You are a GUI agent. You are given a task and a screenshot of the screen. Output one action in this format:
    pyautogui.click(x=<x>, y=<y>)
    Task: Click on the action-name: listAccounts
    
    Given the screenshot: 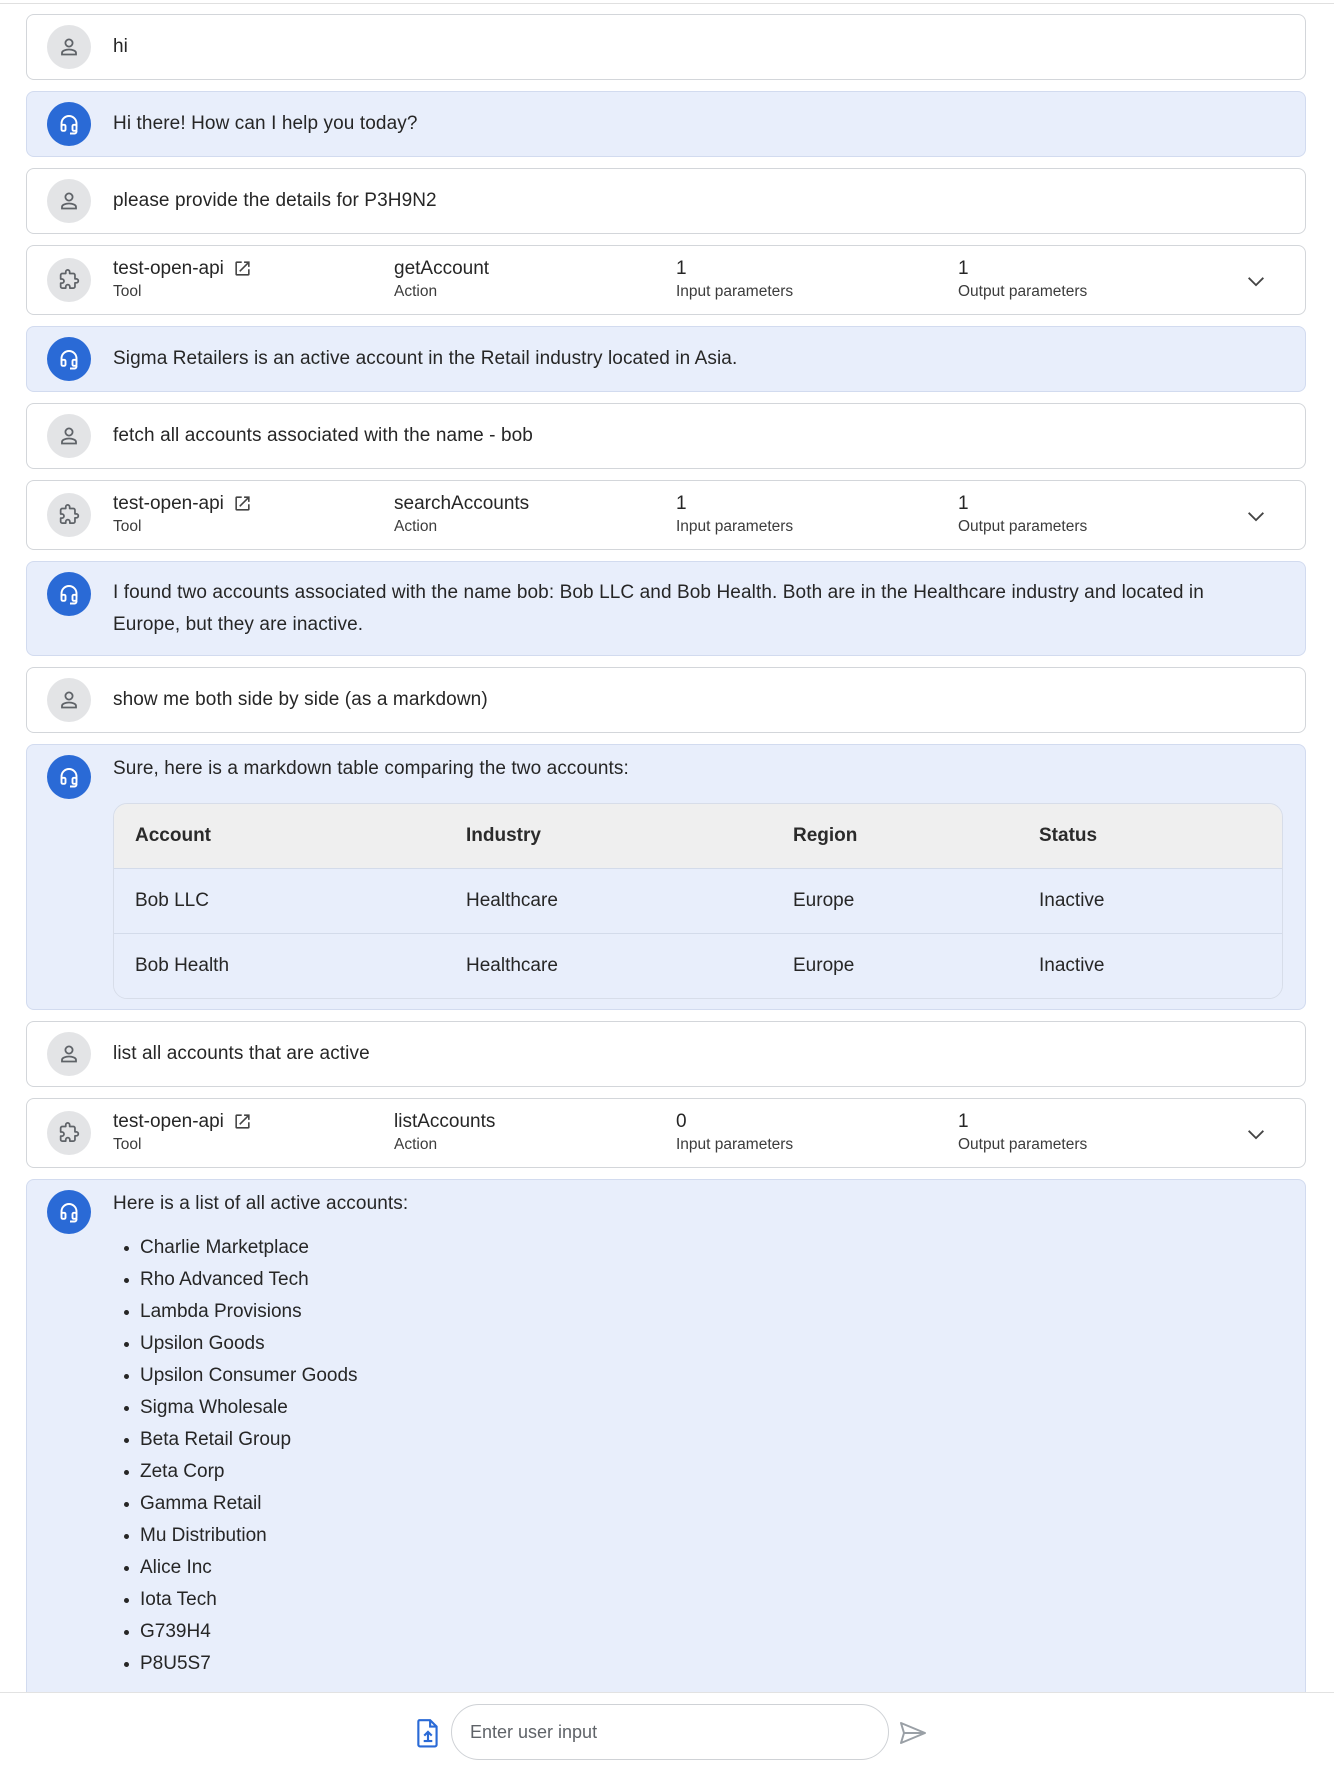 What is the action you would take?
    pyautogui.click(x=445, y=1121)
    